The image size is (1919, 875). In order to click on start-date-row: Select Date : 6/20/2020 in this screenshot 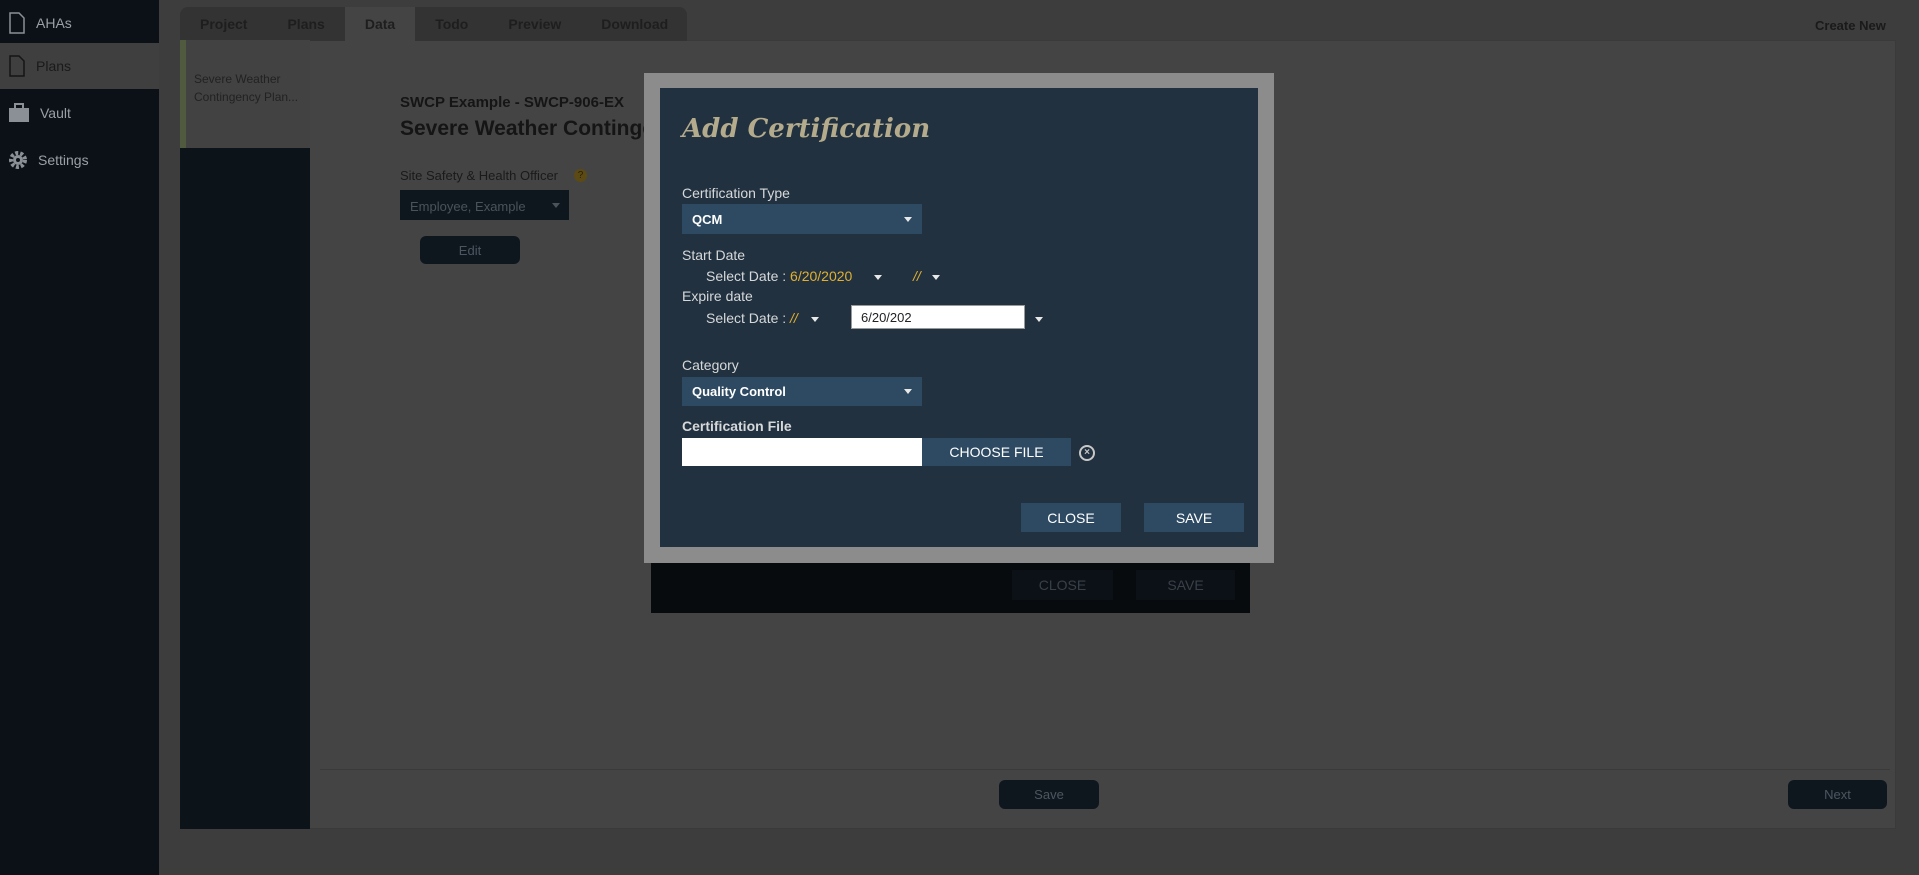, I will do `click(779, 276)`.